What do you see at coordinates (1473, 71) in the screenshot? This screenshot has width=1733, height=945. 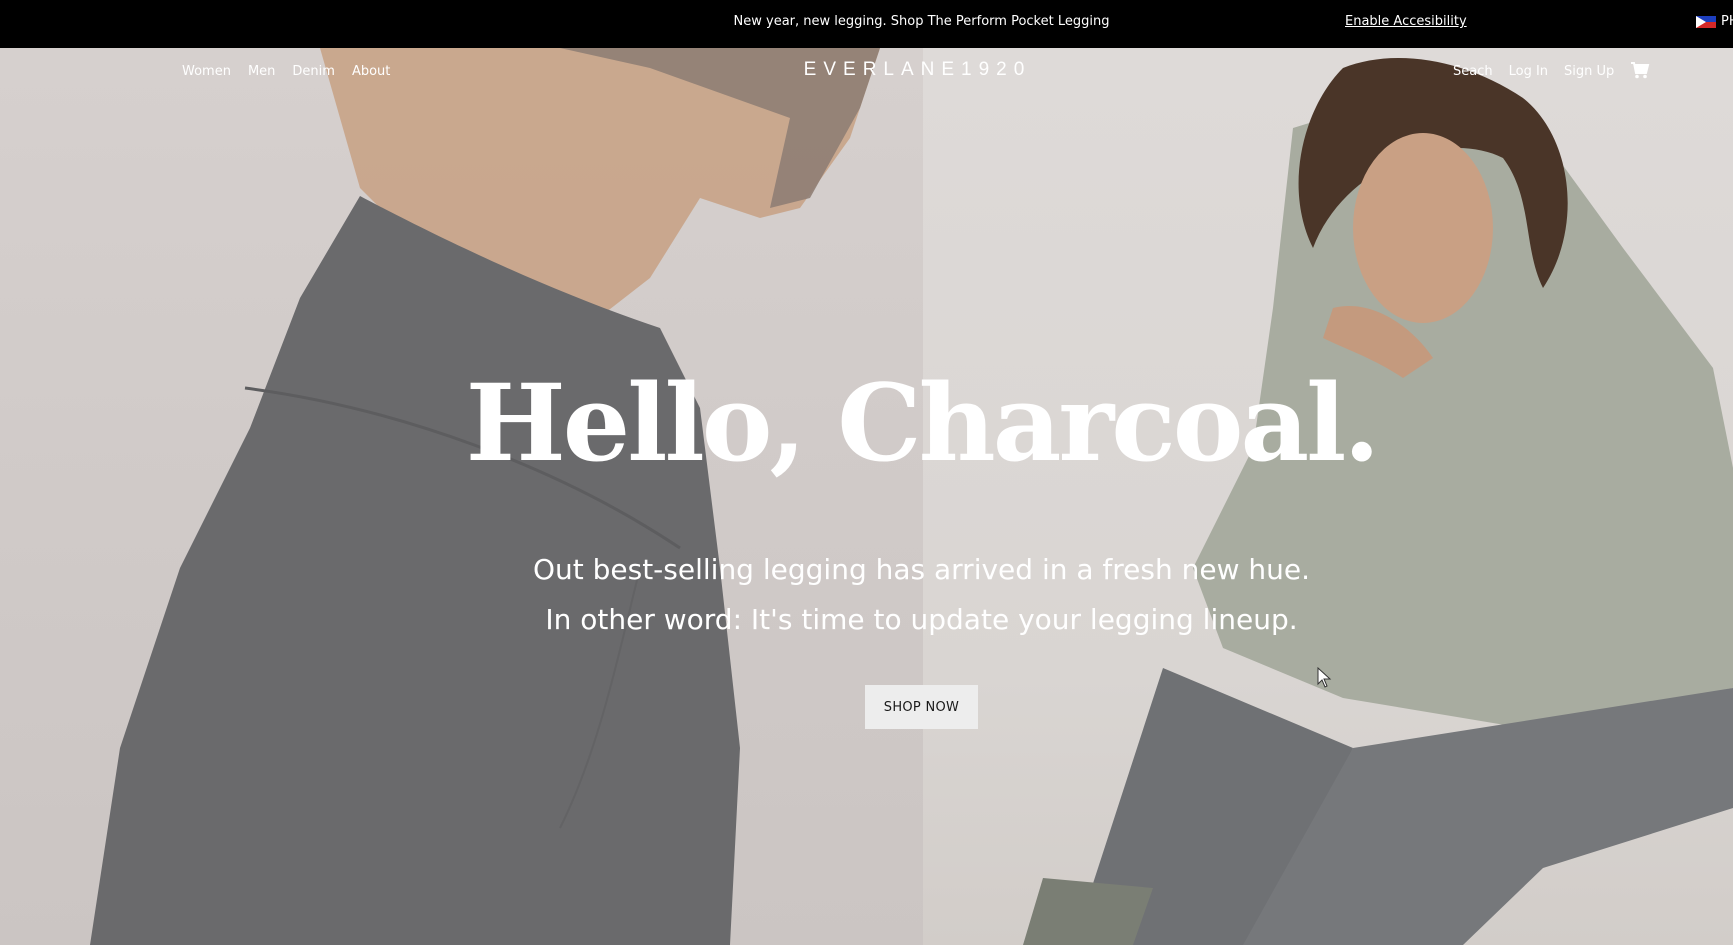 I see `nav-link-search: Seach` at bounding box center [1473, 71].